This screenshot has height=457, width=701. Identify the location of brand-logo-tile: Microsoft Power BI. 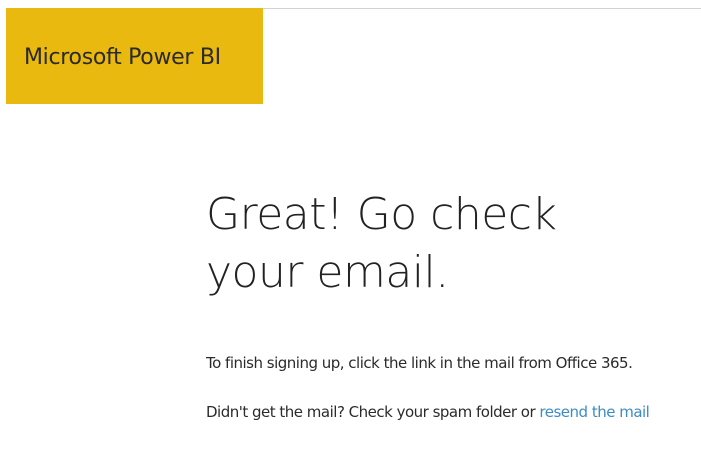
(134, 56).